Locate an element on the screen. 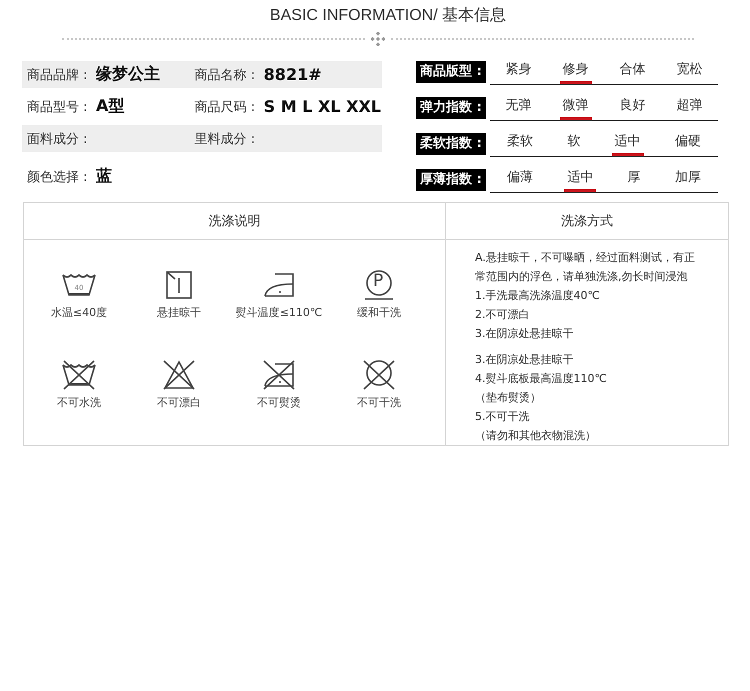 The height and width of the screenshot is (691, 750). attribute-option: 无弹 is located at coordinates (518, 108).